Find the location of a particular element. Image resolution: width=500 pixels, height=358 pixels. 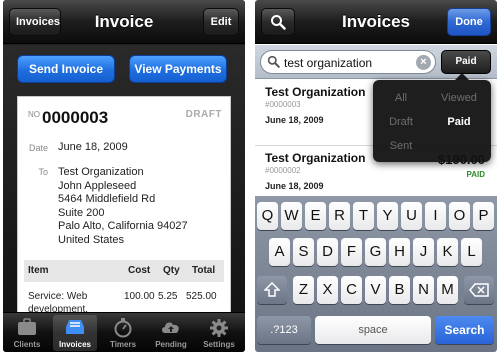

date-label: Date is located at coordinates (38, 148).